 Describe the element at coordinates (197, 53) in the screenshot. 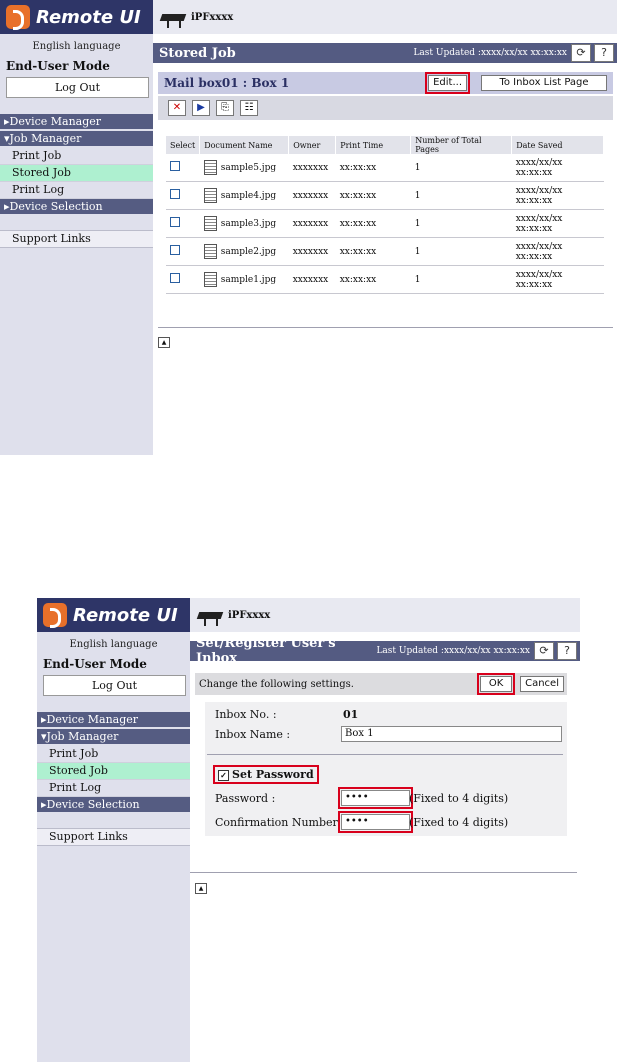

I see `page-title: Stored Job` at that location.